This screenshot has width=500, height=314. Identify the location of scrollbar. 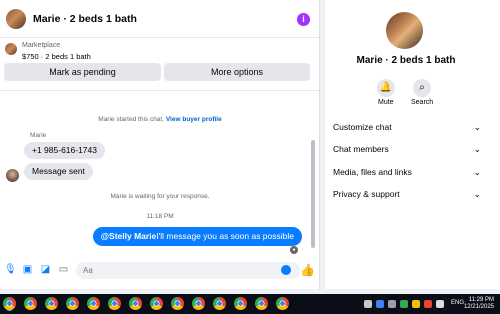
(313, 194).